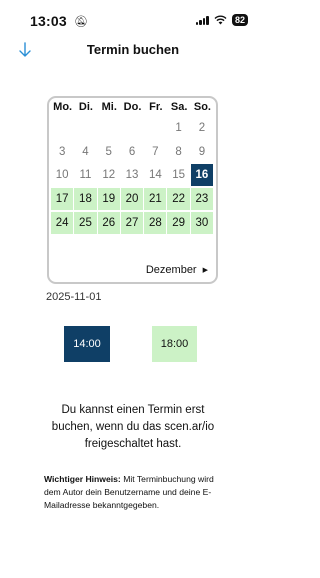 Image resolution: width=320 pixels, height=578 pixels. Describe the element at coordinates (202, 128) in the screenshot. I see `day-cell: 2` at that location.